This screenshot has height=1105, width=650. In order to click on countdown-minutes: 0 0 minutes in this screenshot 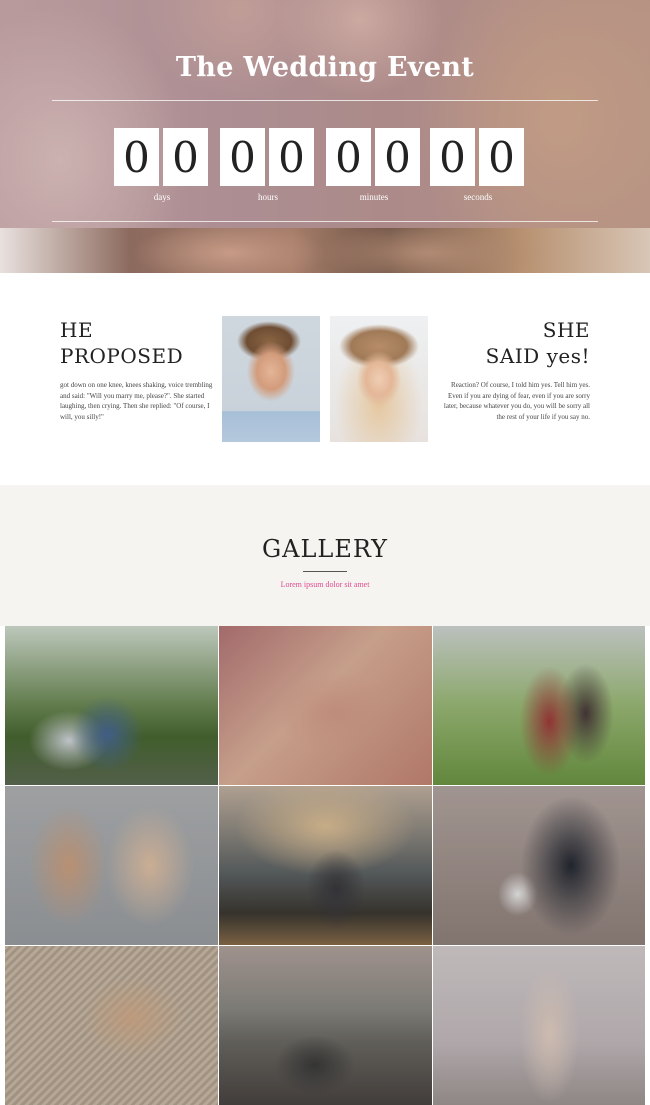, I will do `click(374, 165)`.